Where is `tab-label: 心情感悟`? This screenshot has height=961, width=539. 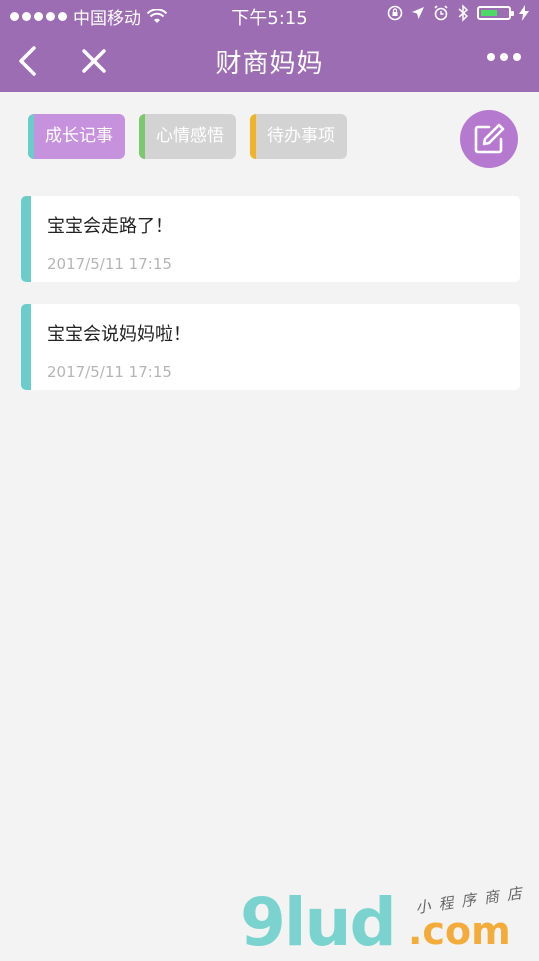
tab-label: 心情感悟 is located at coordinates (190, 136).